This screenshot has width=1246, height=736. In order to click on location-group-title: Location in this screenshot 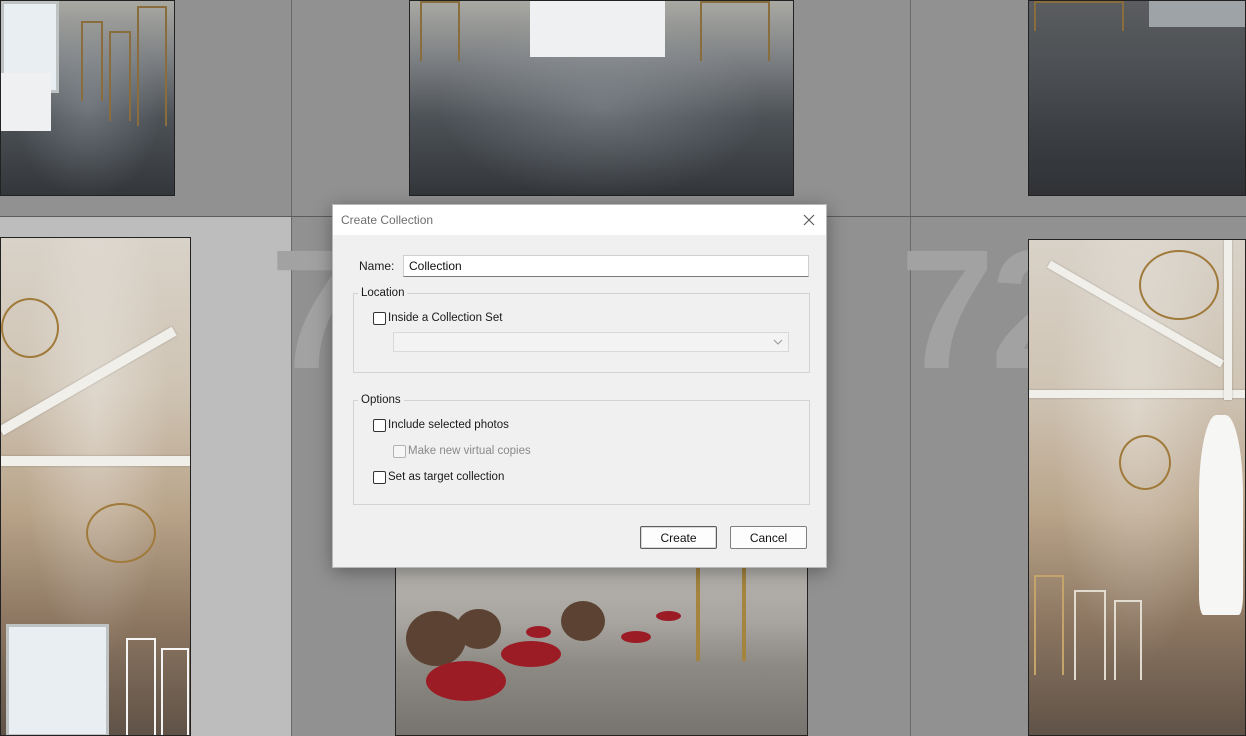, I will do `click(383, 293)`.